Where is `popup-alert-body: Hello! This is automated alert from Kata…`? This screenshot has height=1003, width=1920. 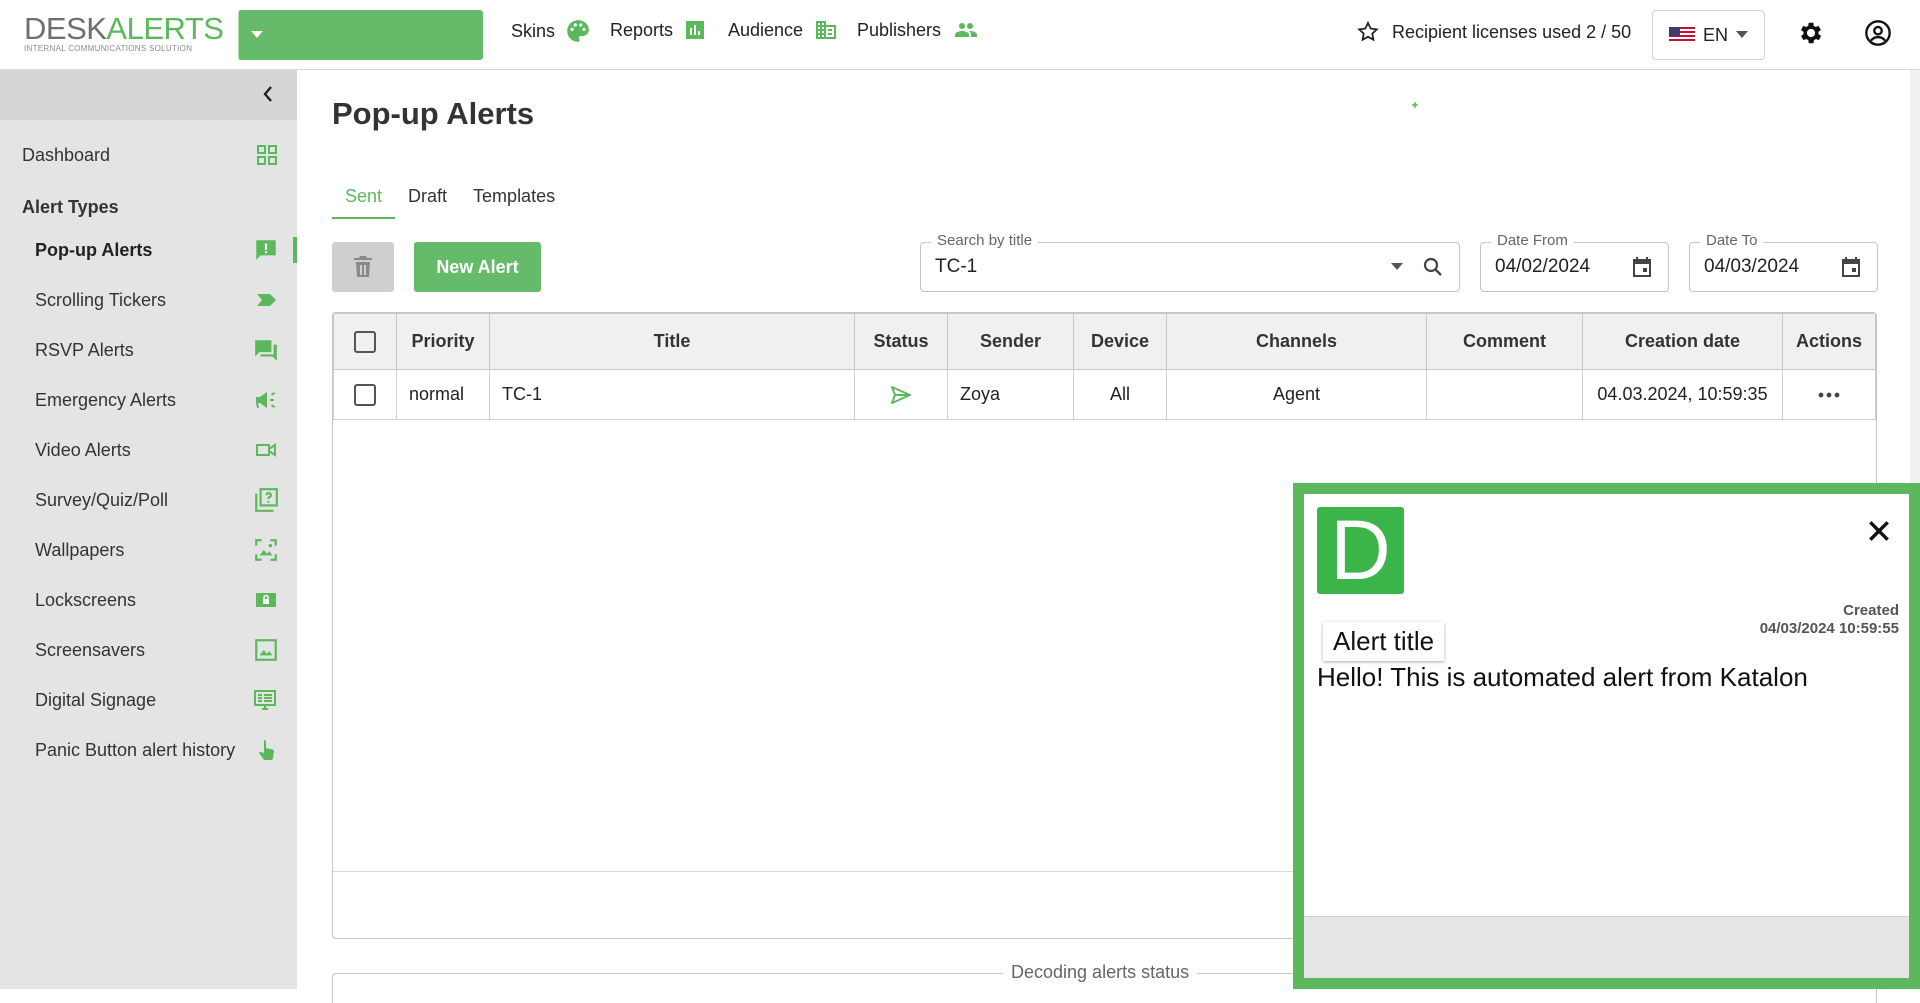
popup-alert-body: Hello! This is automated alert from Kata… is located at coordinates (1562, 677).